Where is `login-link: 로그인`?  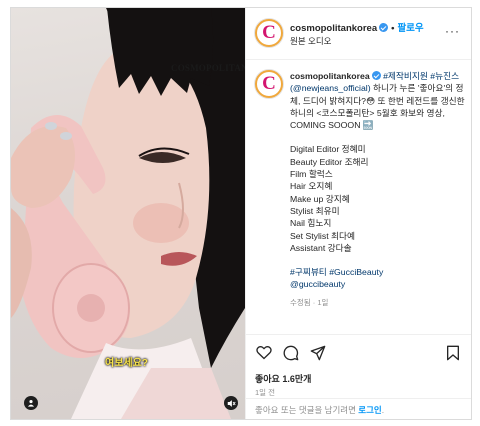
login-link: 로그인 is located at coordinates (369, 410).